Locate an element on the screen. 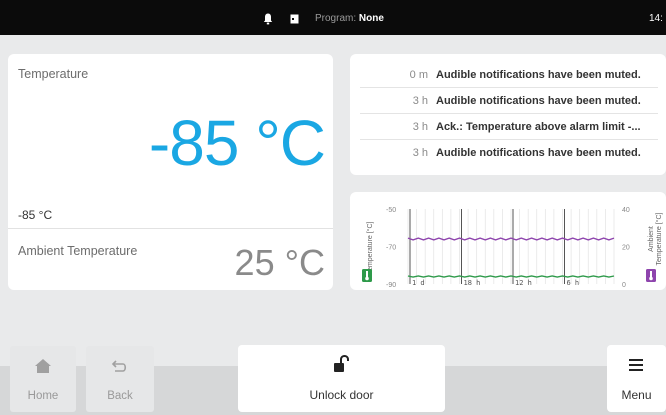 This screenshot has width=666, height=415. right-y-tick-label: 20 is located at coordinates (626, 248).